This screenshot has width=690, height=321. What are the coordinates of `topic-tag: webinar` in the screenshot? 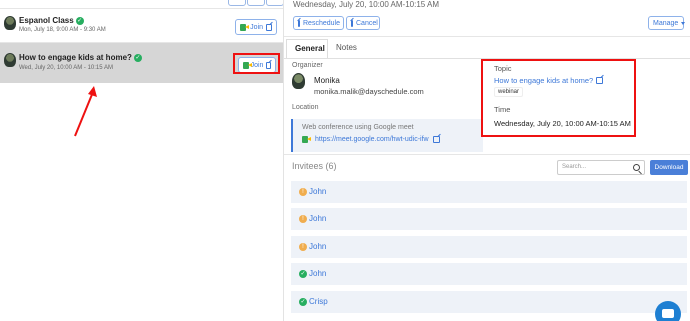 It's located at (509, 92).